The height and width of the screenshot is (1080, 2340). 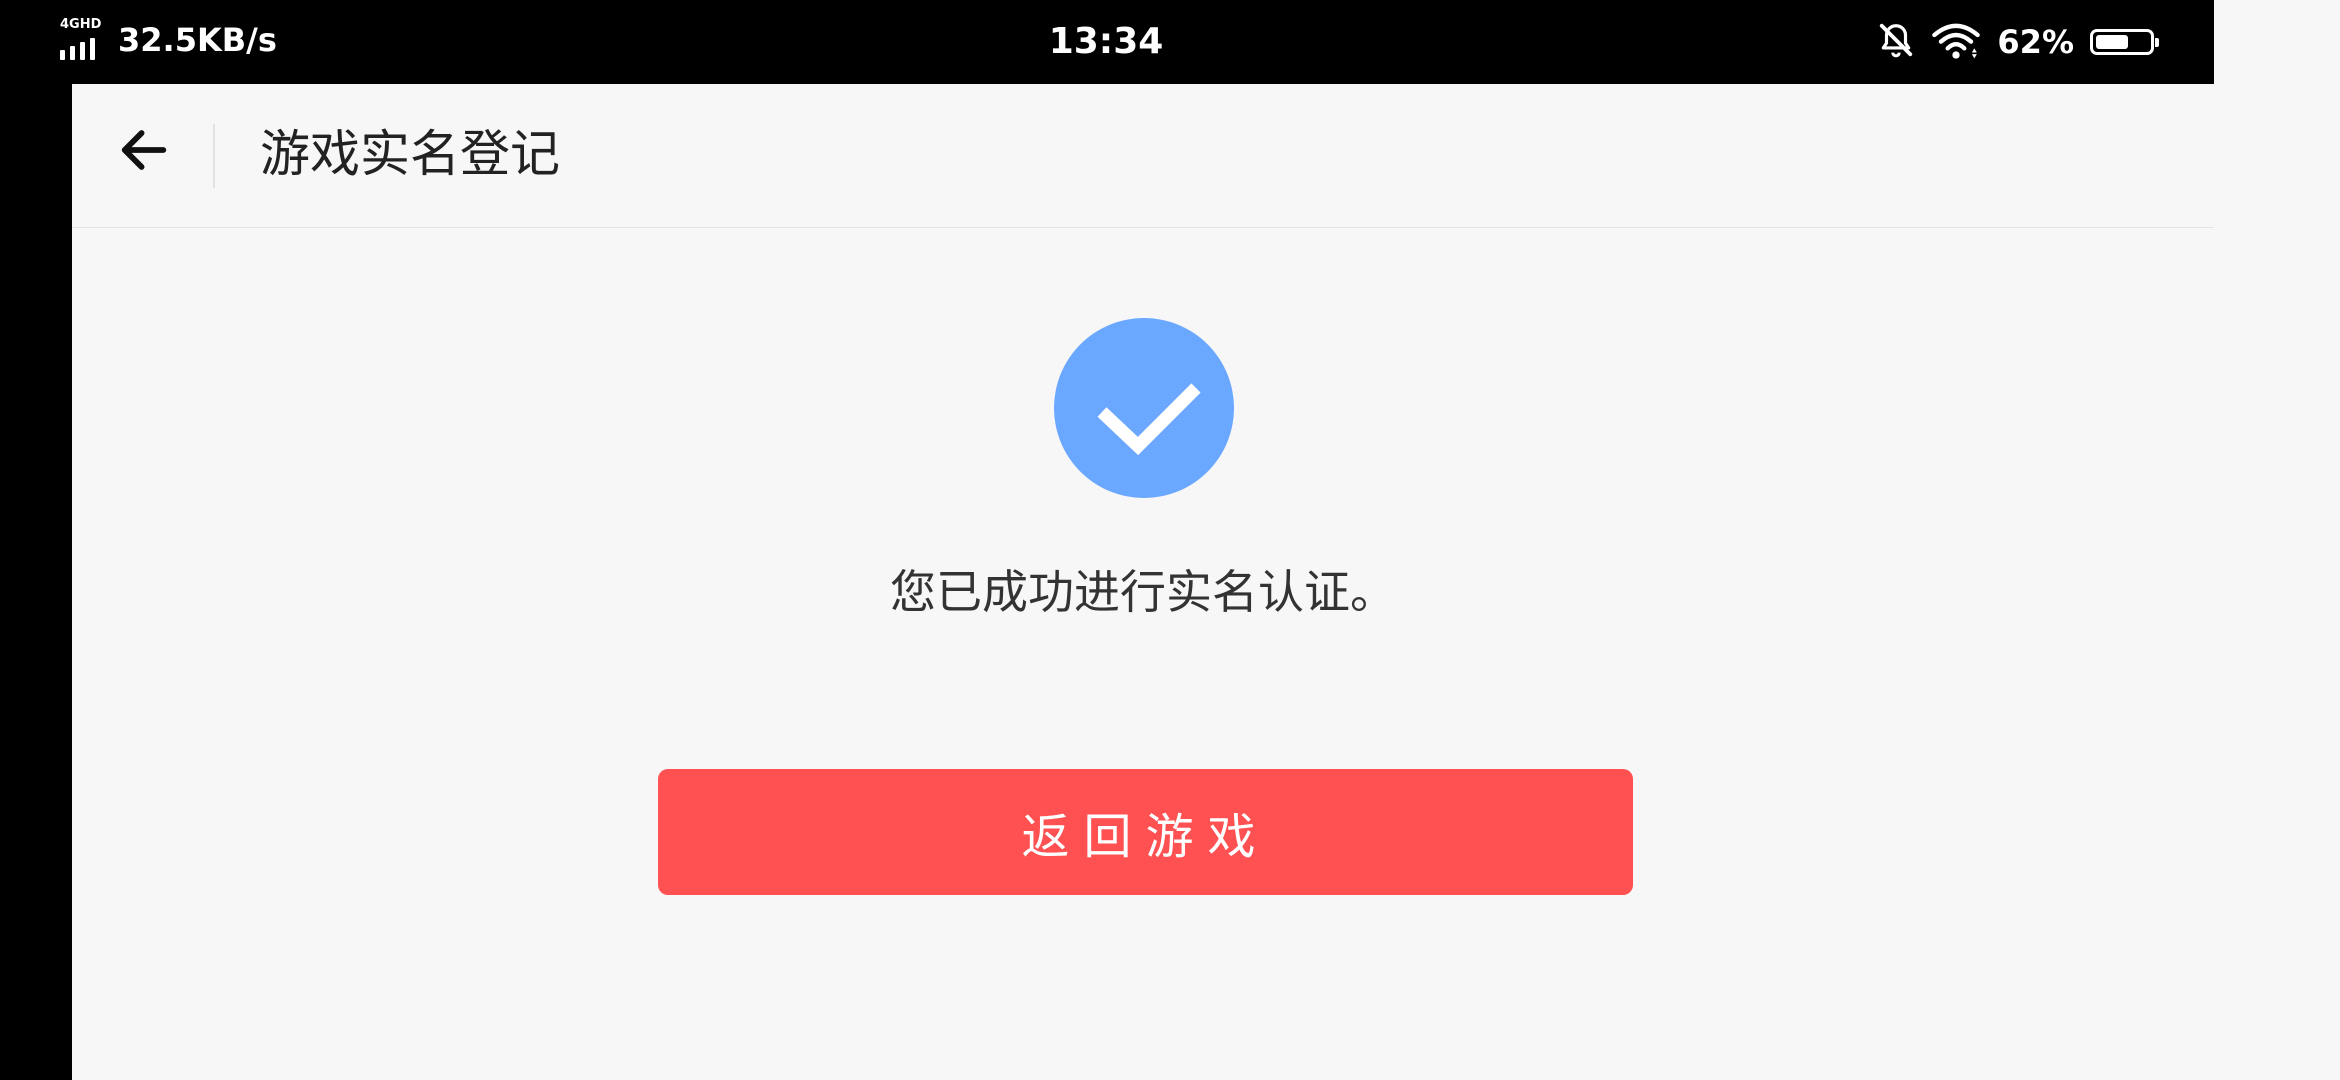 What do you see at coordinates (2035, 42) in the screenshot?
I see `battery-percent: 62%` at bounding box center [2035, 42].